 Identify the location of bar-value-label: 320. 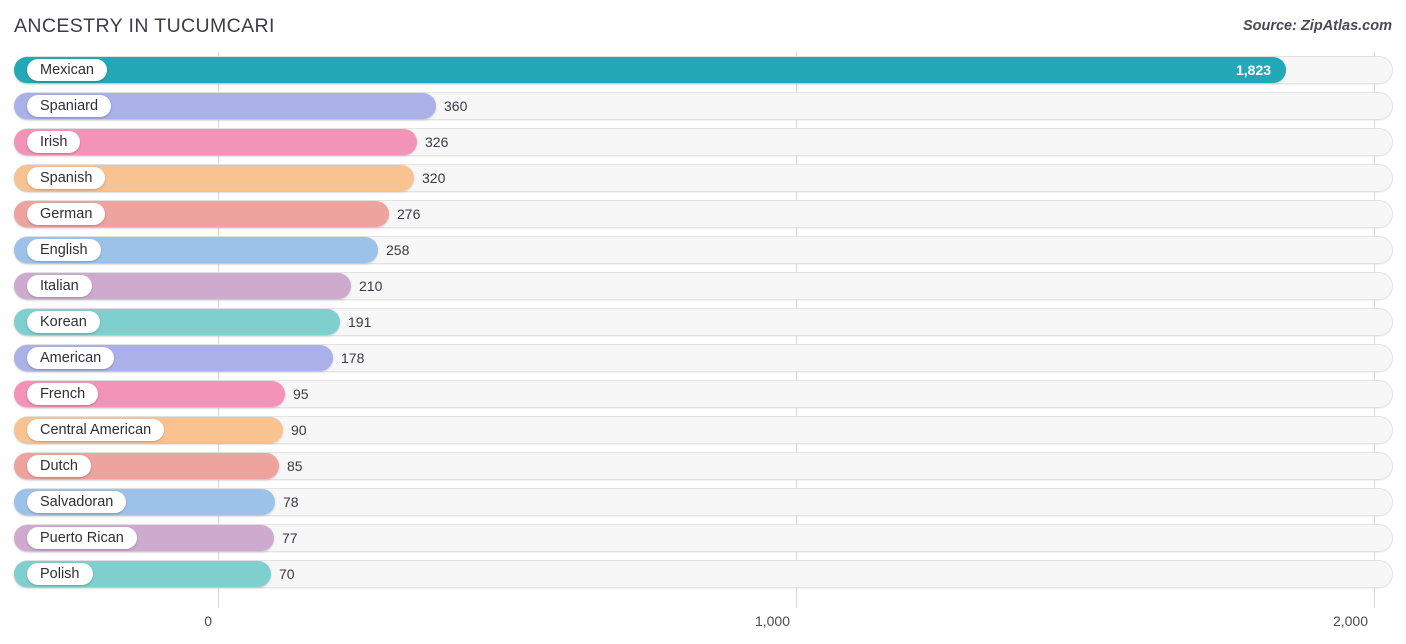
(434, 178).